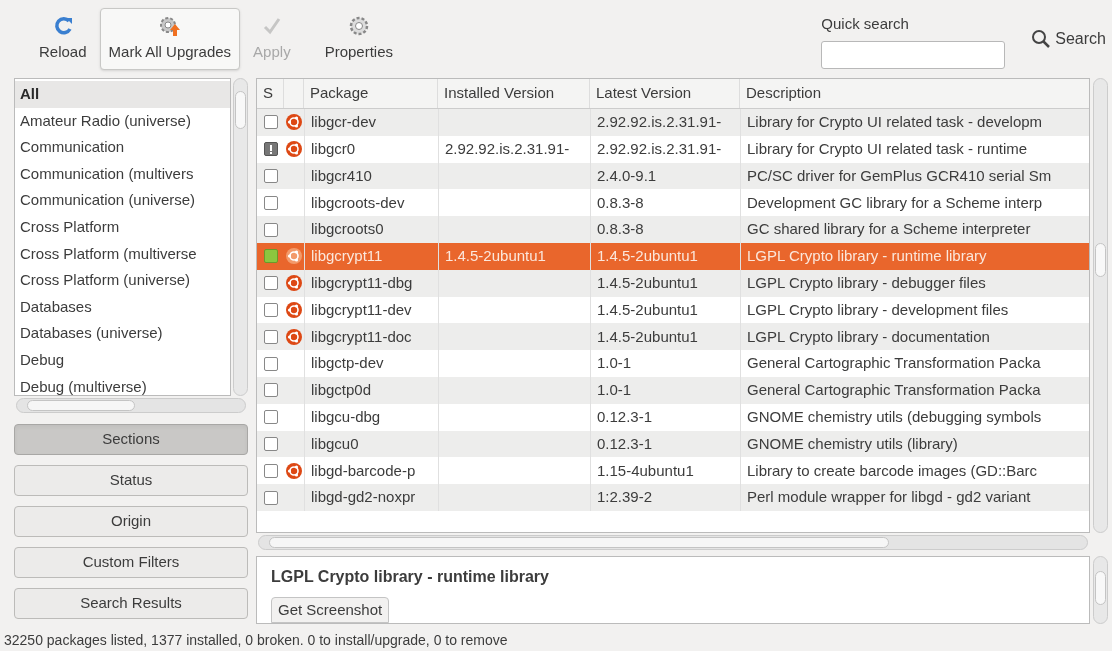 The image size is (1112, 651). I want to click on package-row: libgd-gd2-noxpr 1:2.39-2 Perl module wrapper for libgd - gd2 variant, so click(673, 497).